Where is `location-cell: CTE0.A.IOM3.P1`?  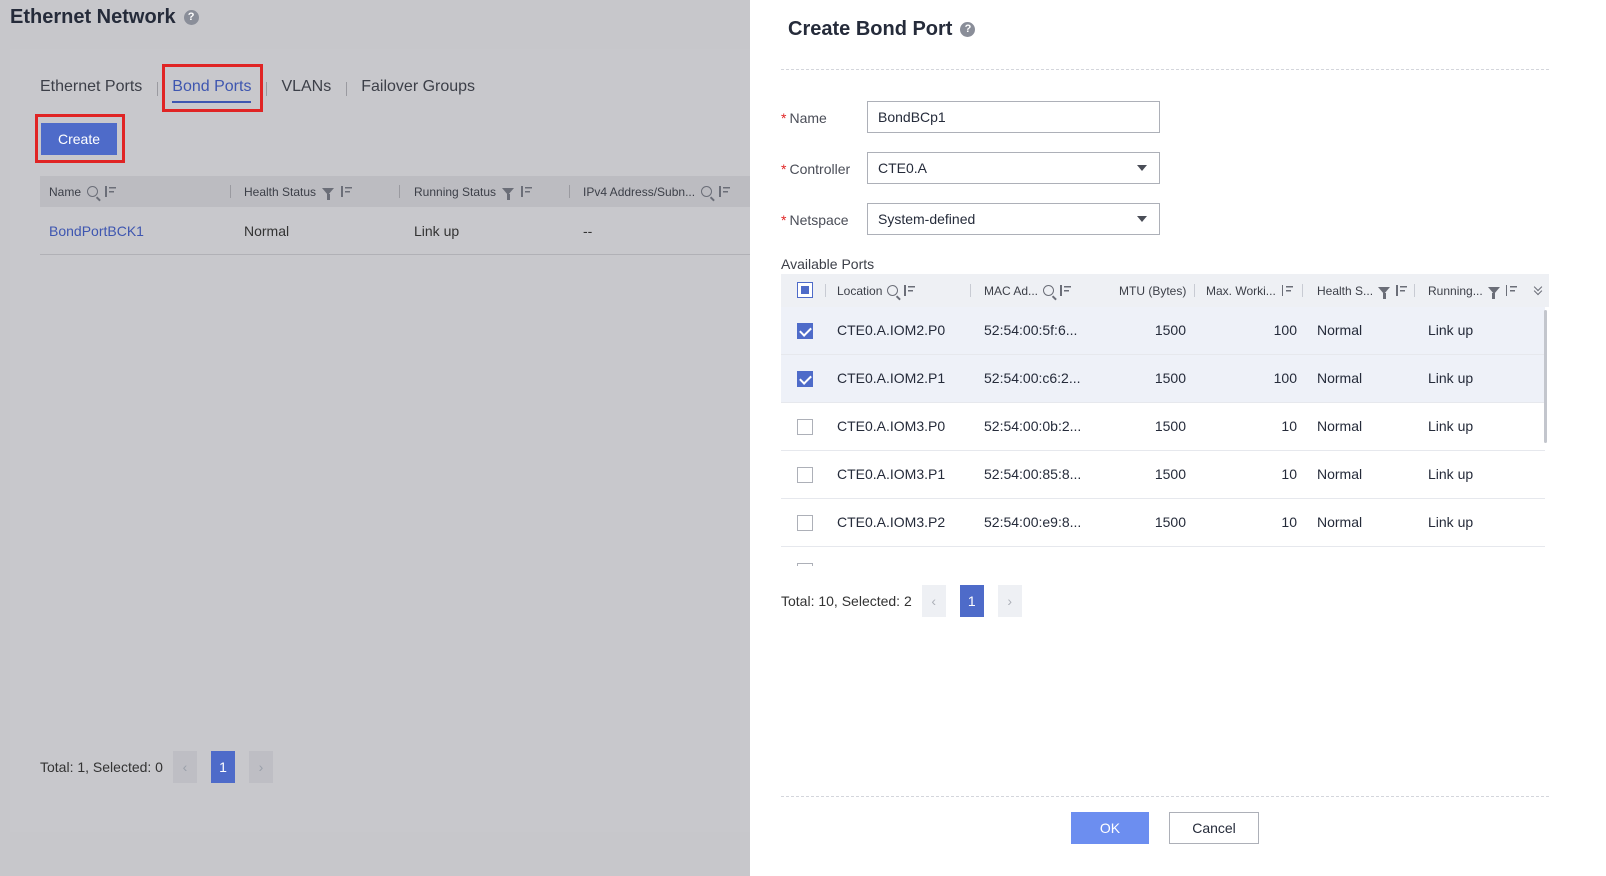 location-cell: CTE0.A.IOM3.P1 is located at coordinates (891, 474).